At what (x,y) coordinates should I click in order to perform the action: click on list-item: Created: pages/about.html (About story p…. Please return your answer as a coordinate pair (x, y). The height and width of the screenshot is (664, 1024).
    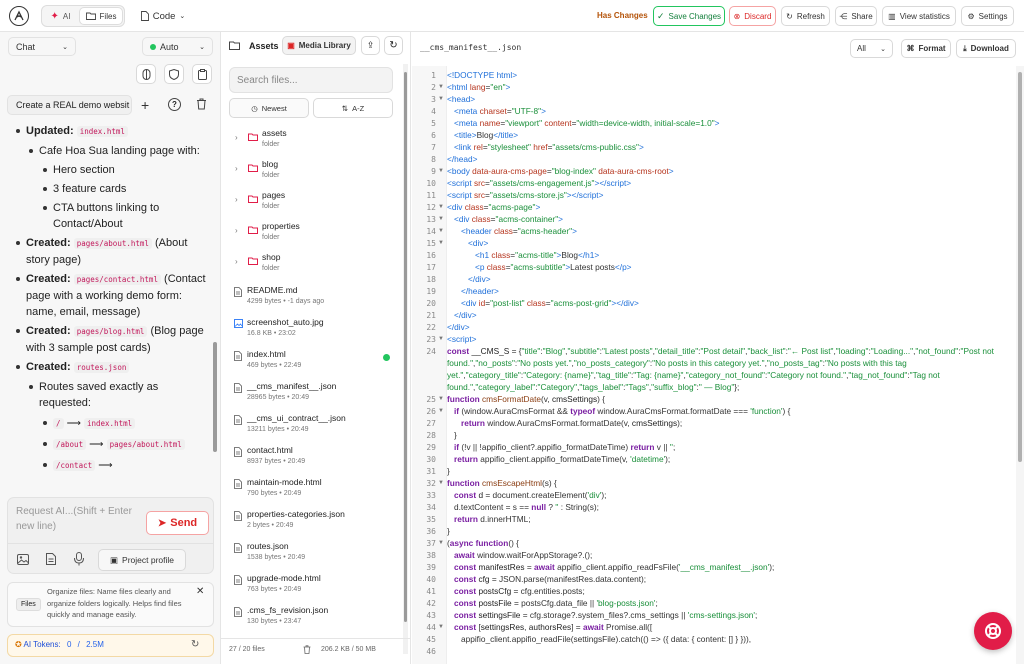
    Looking at the image, I should click on (111, 251).